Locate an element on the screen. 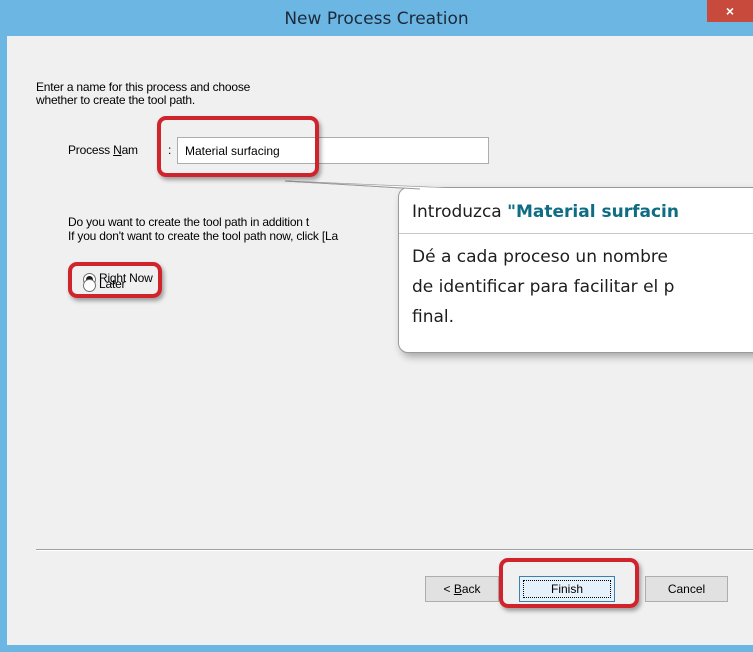  callout-title-pre: Introduzca is located at coordinates (460, 212).